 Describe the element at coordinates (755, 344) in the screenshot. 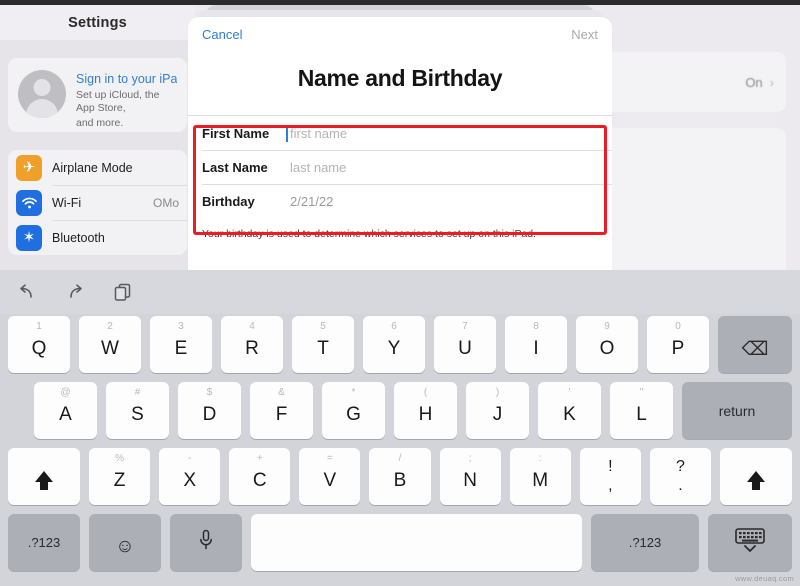

I see `backspace-key: ⌫` at that location.